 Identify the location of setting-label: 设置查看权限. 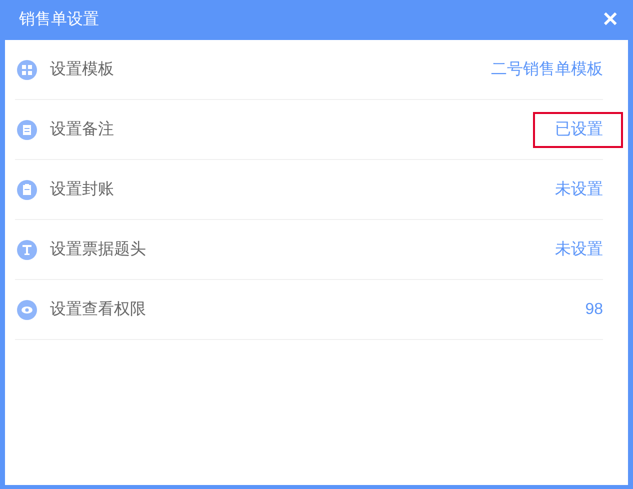
(98, 310).